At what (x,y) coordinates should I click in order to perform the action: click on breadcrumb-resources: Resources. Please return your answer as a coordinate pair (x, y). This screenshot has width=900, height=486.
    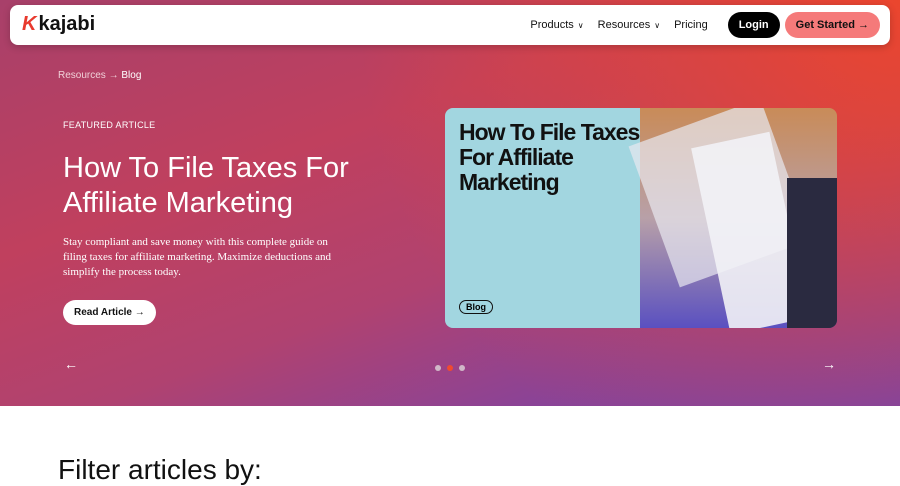
    Looking at the image, I should click on (82, 75).